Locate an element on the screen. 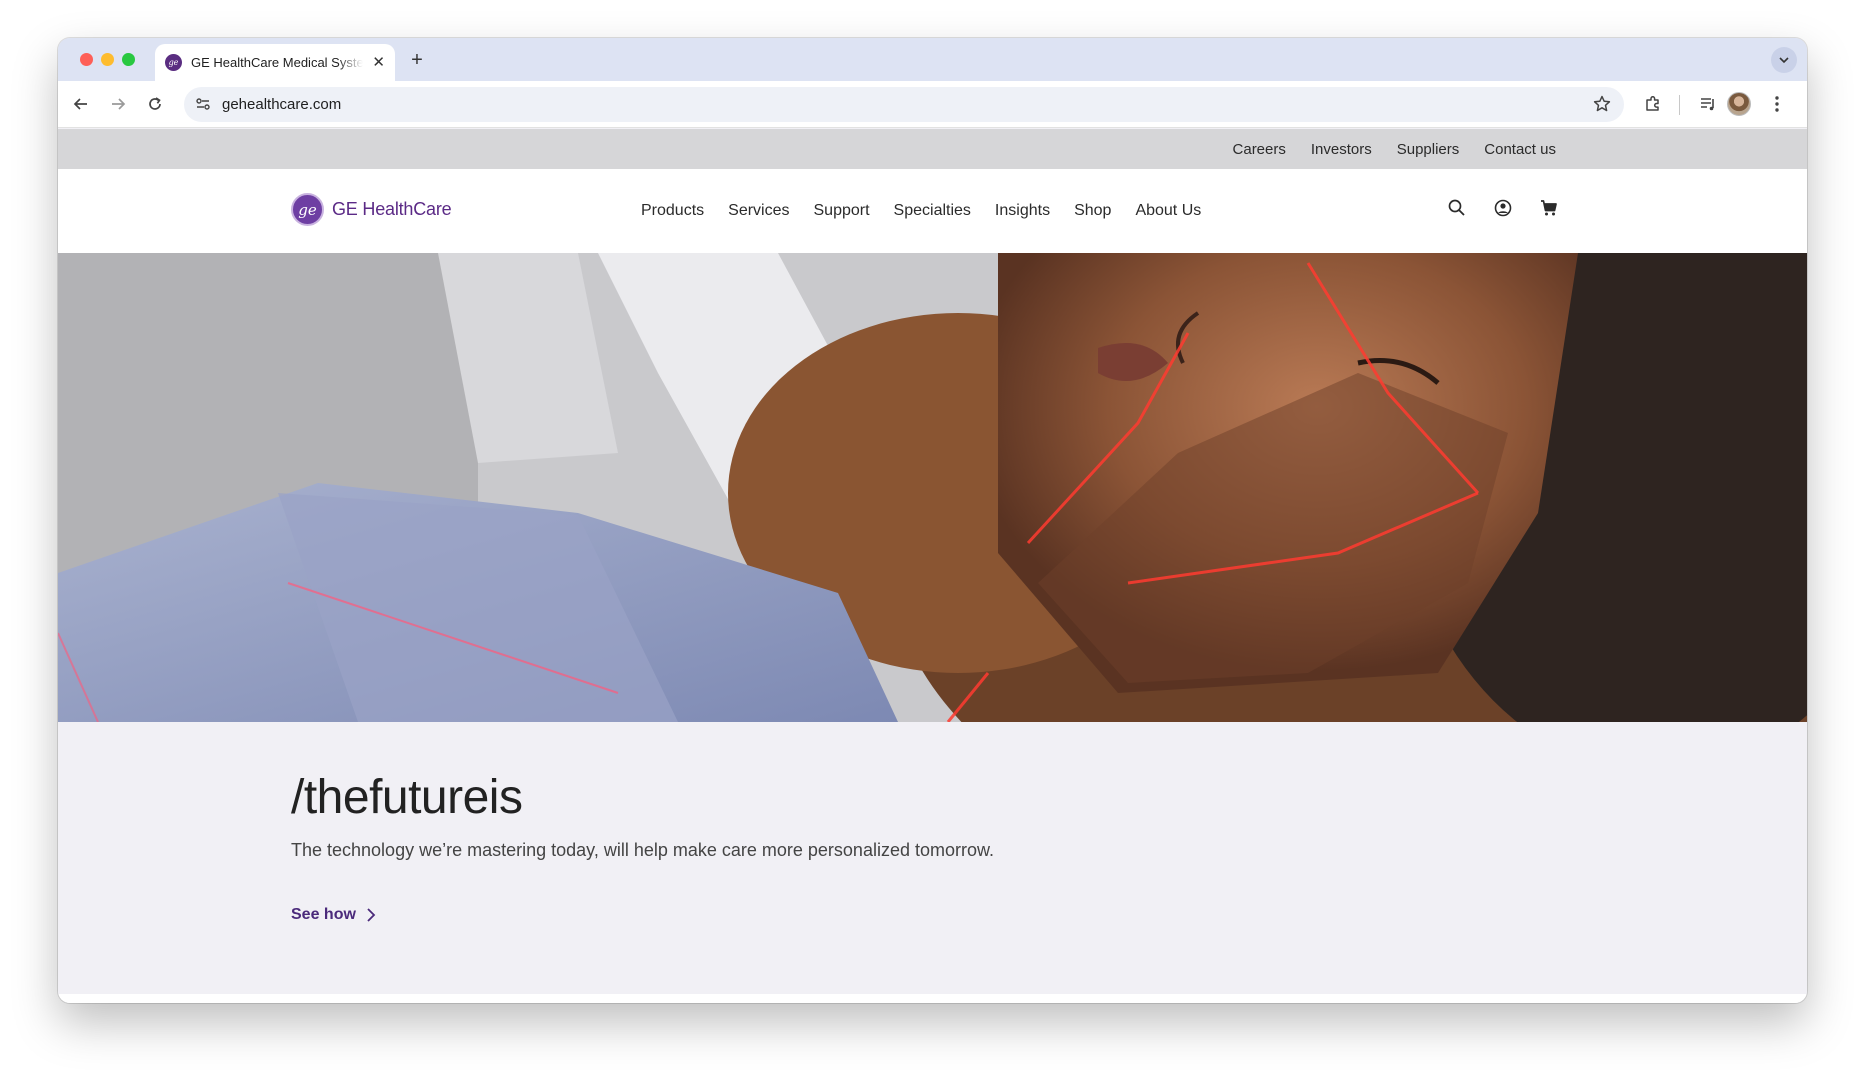 The image size is (1865, 1080). extensions-button is located at coordinates (1653, 104).